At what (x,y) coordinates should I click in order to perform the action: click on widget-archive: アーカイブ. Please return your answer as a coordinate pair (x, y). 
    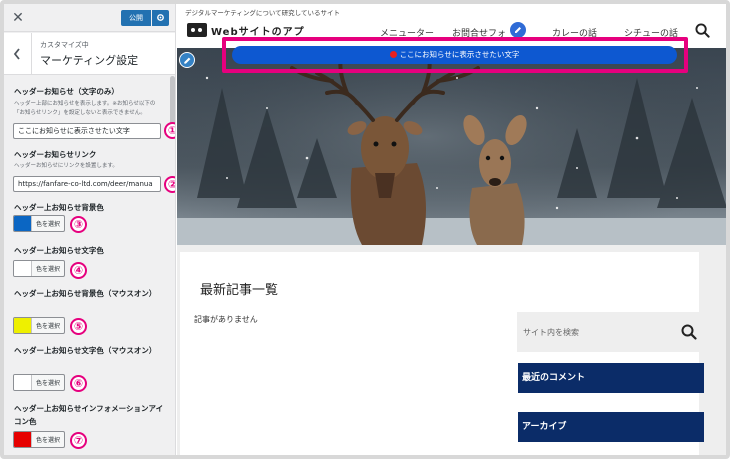
    Looking at the image, I should click on (611, 427).